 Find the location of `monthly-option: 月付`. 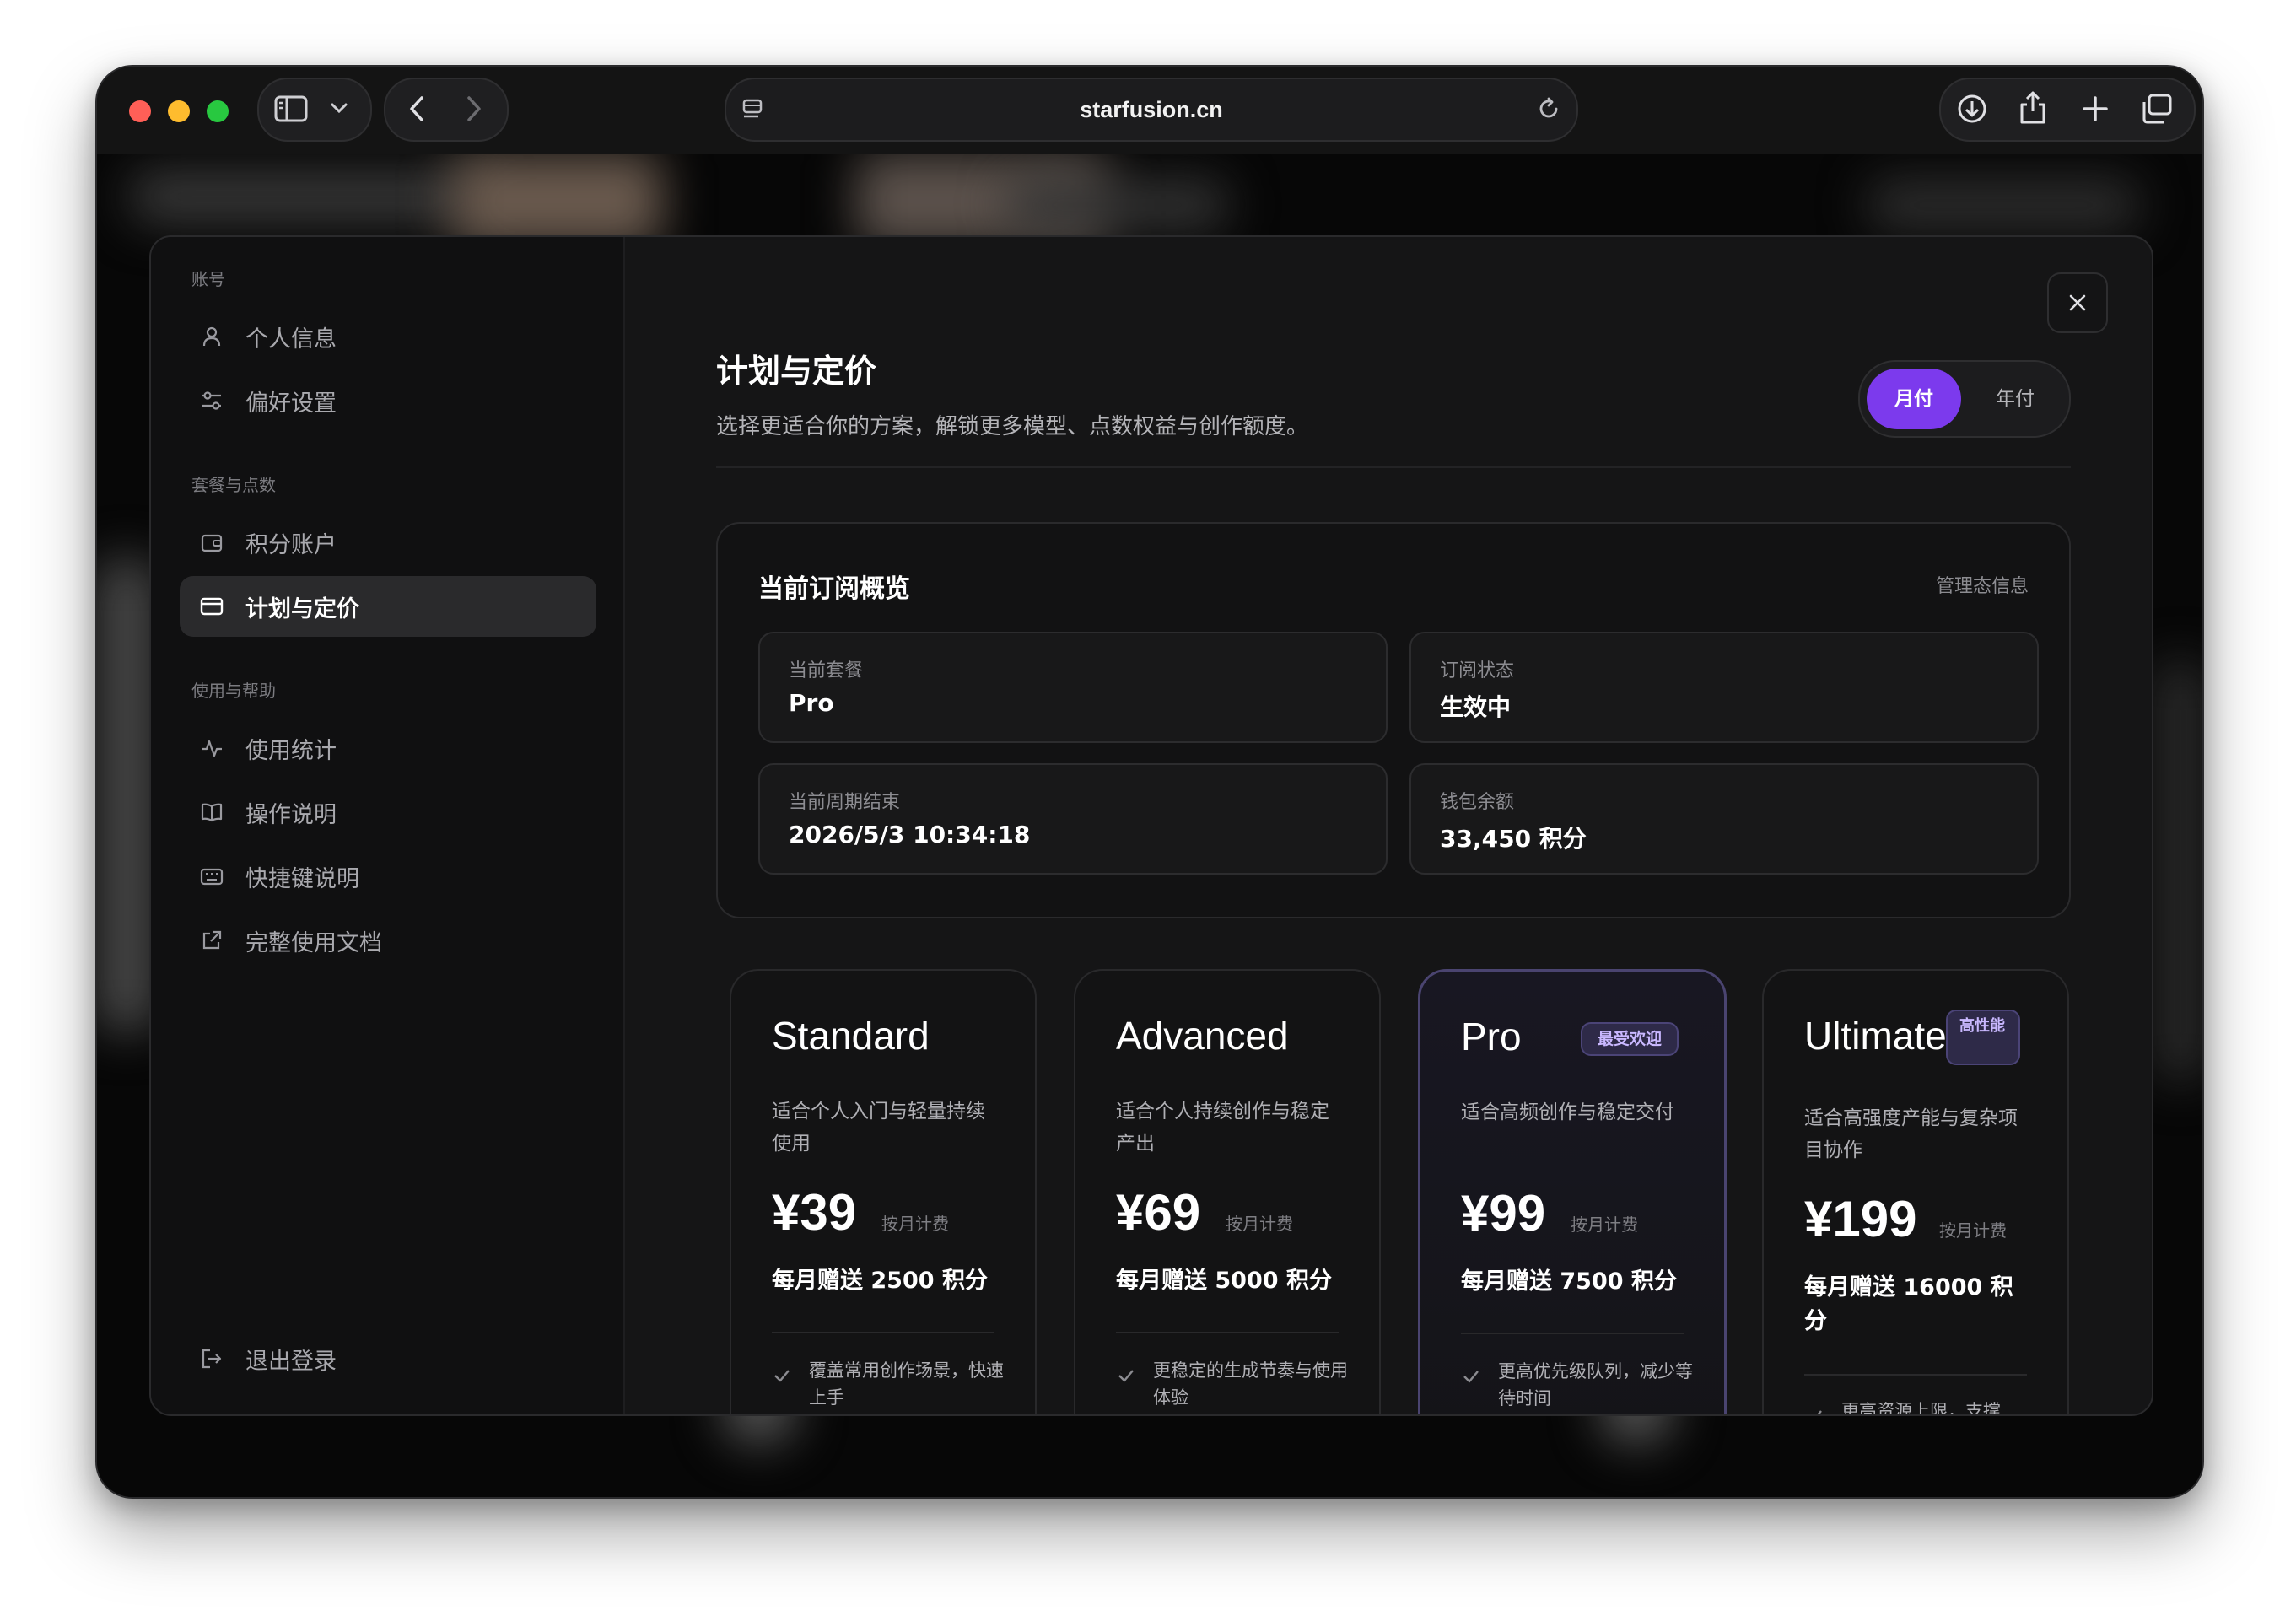

monthly-option: 月付 is located at coordinates (1914, 399).